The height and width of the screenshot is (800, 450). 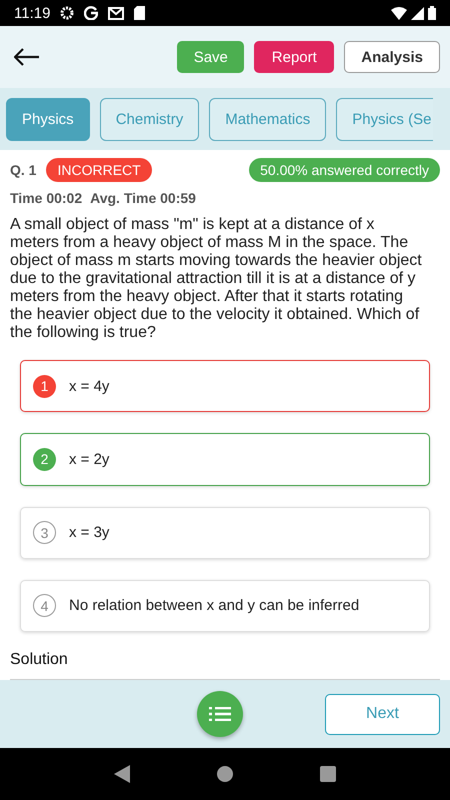 What do you see at coordinates (210, 57) in the screenshot?
I see `save-button: Save` at bounding box center [210, 57].